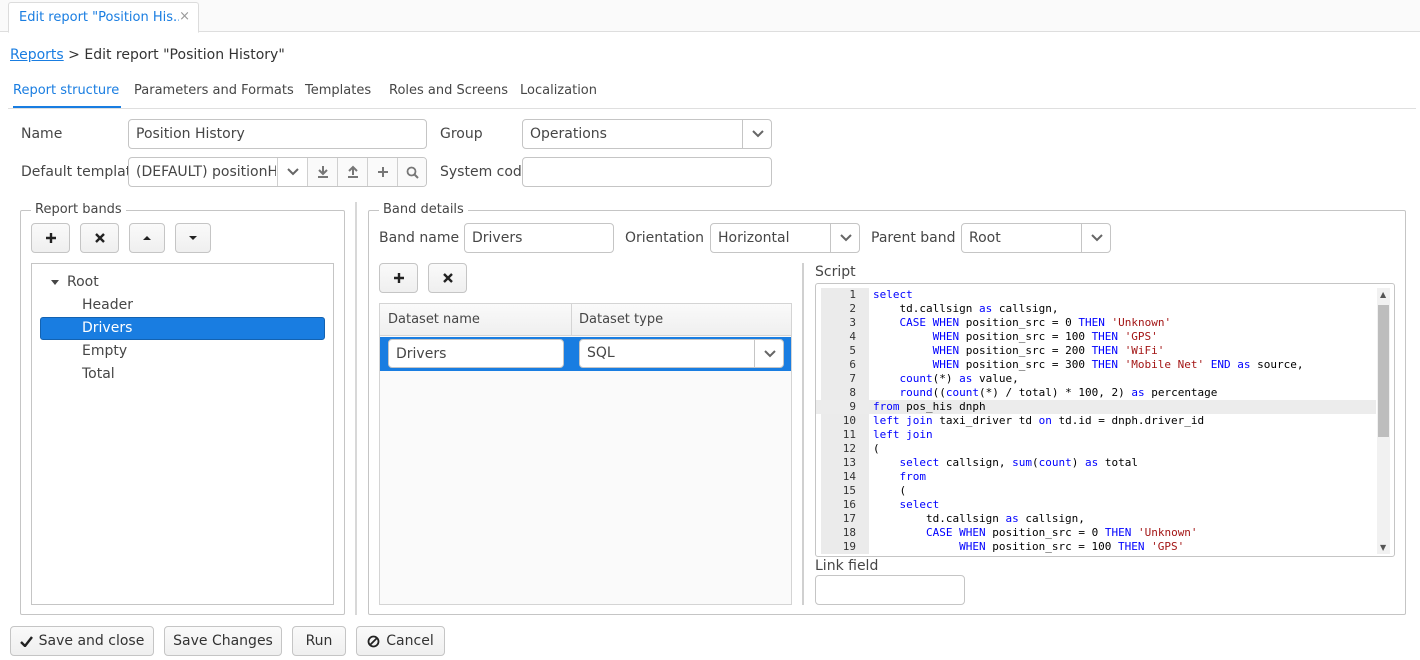 This screenshot has width=1420, height=660. What do you see at coordinates (852, 392) in the screenshot?
I see `line-number: 8` at bounding box center [852, 392].